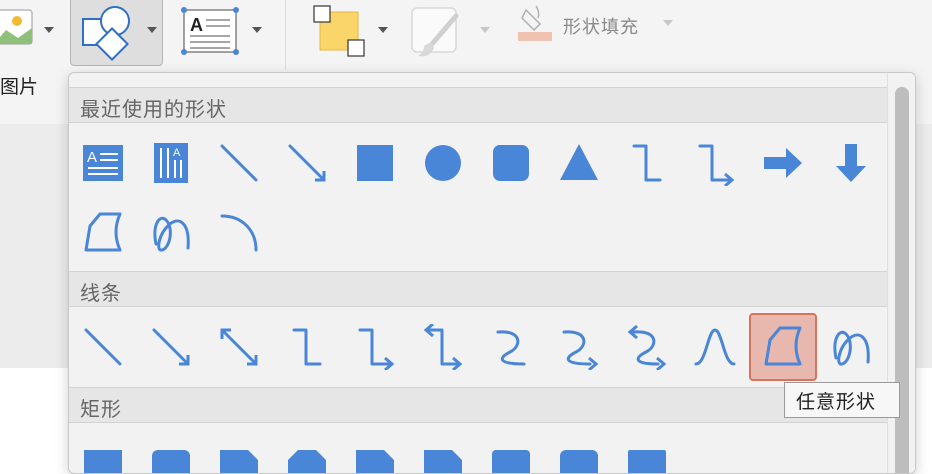  What do you see at coordinates (285, 35) in the screenshot?
I see `ribbon-divider` at bounding box center [285, 35].